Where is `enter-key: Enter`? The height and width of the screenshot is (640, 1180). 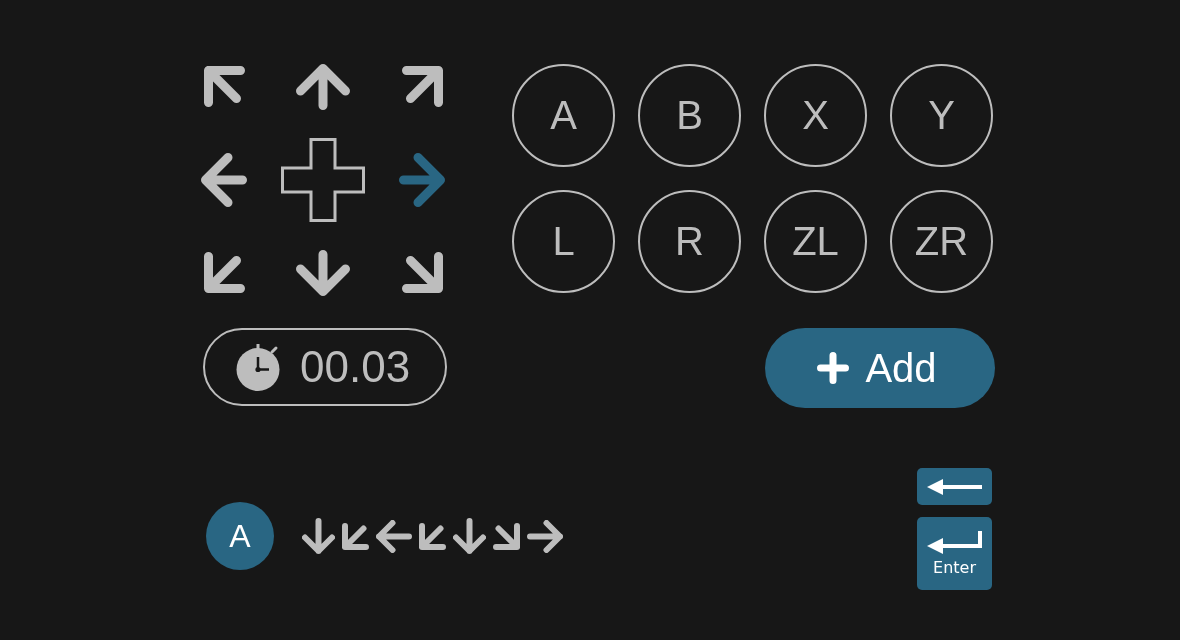 enter-key: Enter is located at coordinates (954, 553).